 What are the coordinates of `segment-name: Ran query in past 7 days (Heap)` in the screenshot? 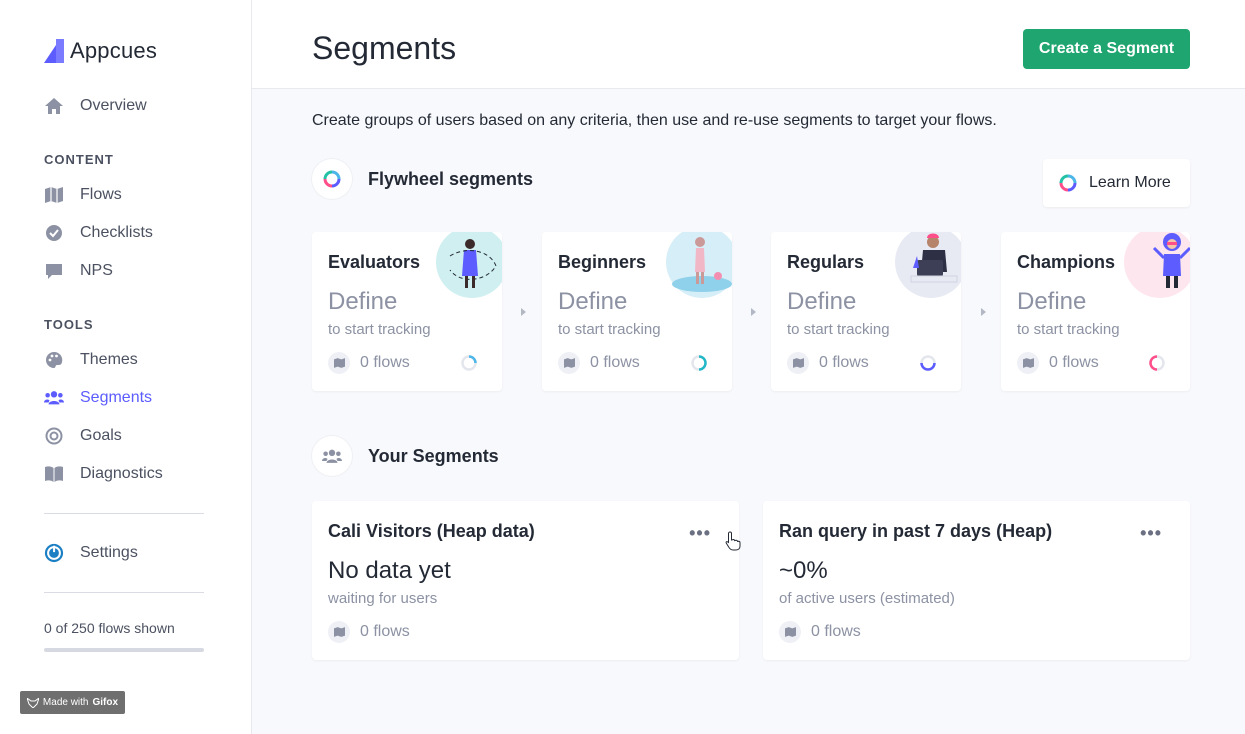 It's located at (916, 531).